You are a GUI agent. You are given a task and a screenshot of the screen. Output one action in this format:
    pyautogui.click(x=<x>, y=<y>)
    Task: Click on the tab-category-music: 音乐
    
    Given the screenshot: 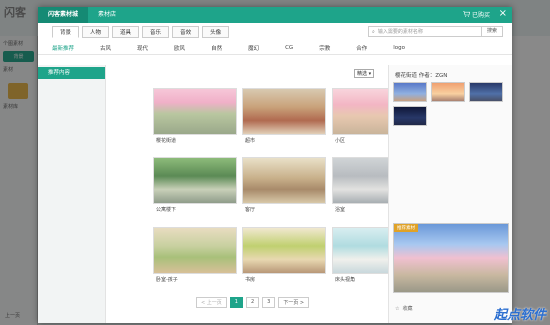 What is the action you would take?
    pyautogui.click(x=156, y=32)
    